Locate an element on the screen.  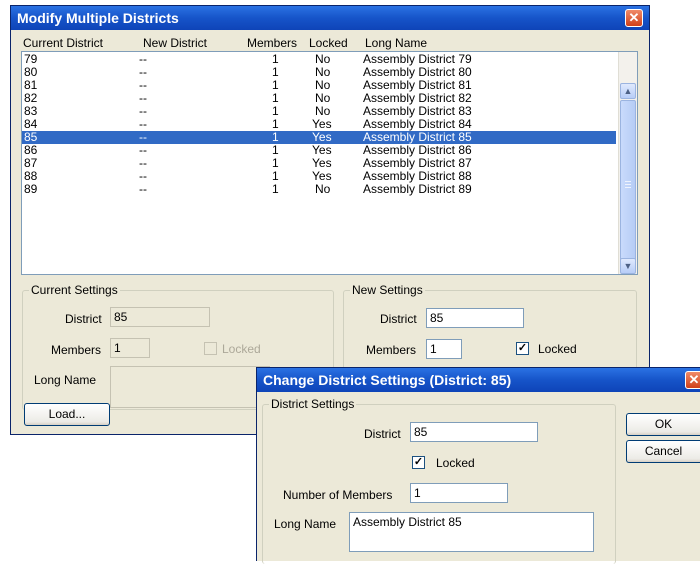
cell-locked: No is located at coordinates (323, 189).